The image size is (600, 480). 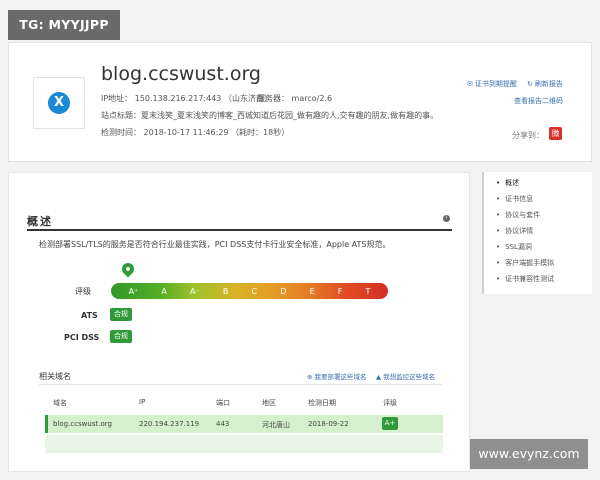 What do you see at coordinates (164, 291) in the screenshot?
I see `grade-a: A` at bounding box center [164, 291].